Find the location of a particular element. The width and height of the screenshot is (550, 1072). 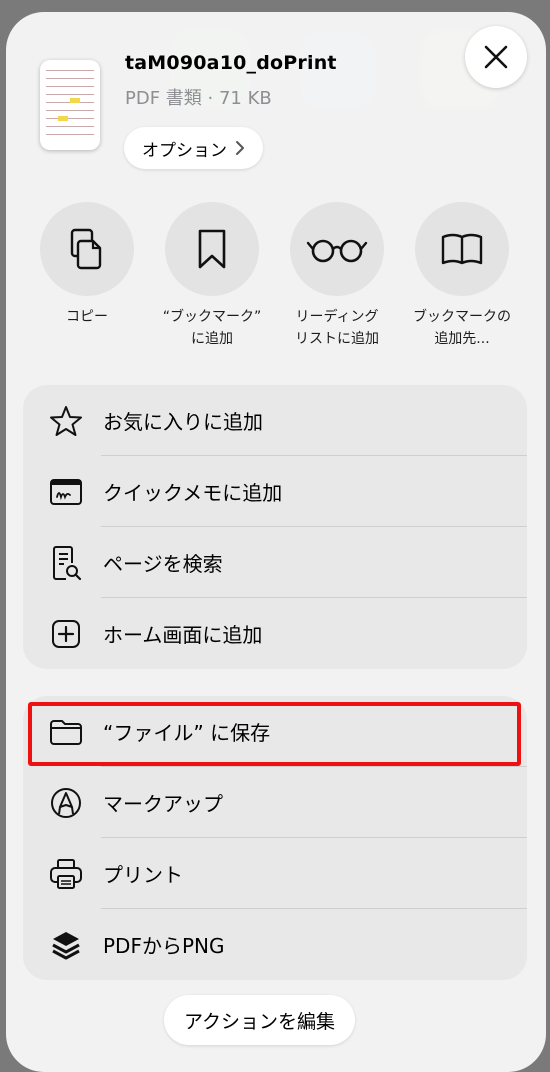

close-icon is located at coordinates (496, 57).